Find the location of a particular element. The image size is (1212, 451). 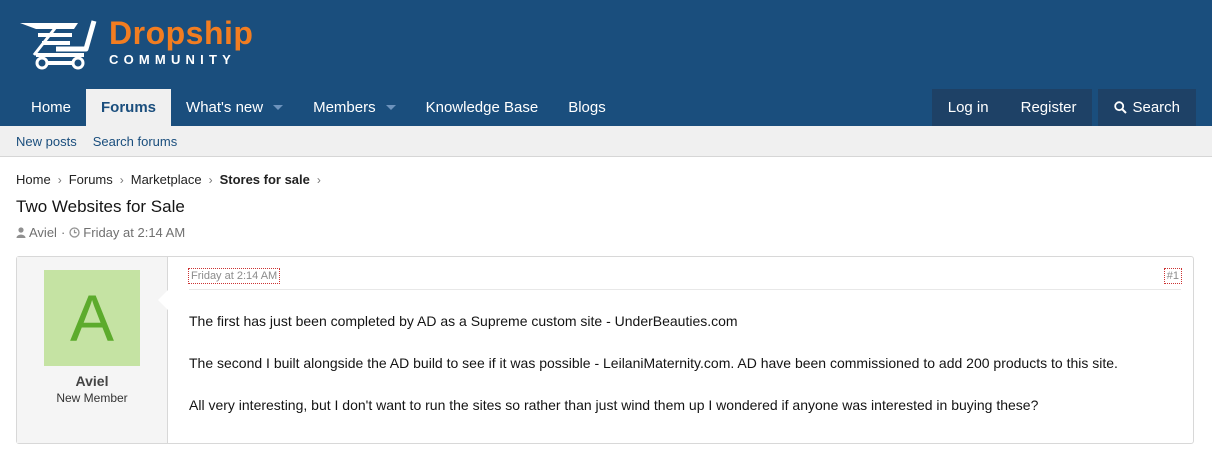

thread-author: Aviel is located at coordinates (43, 232).